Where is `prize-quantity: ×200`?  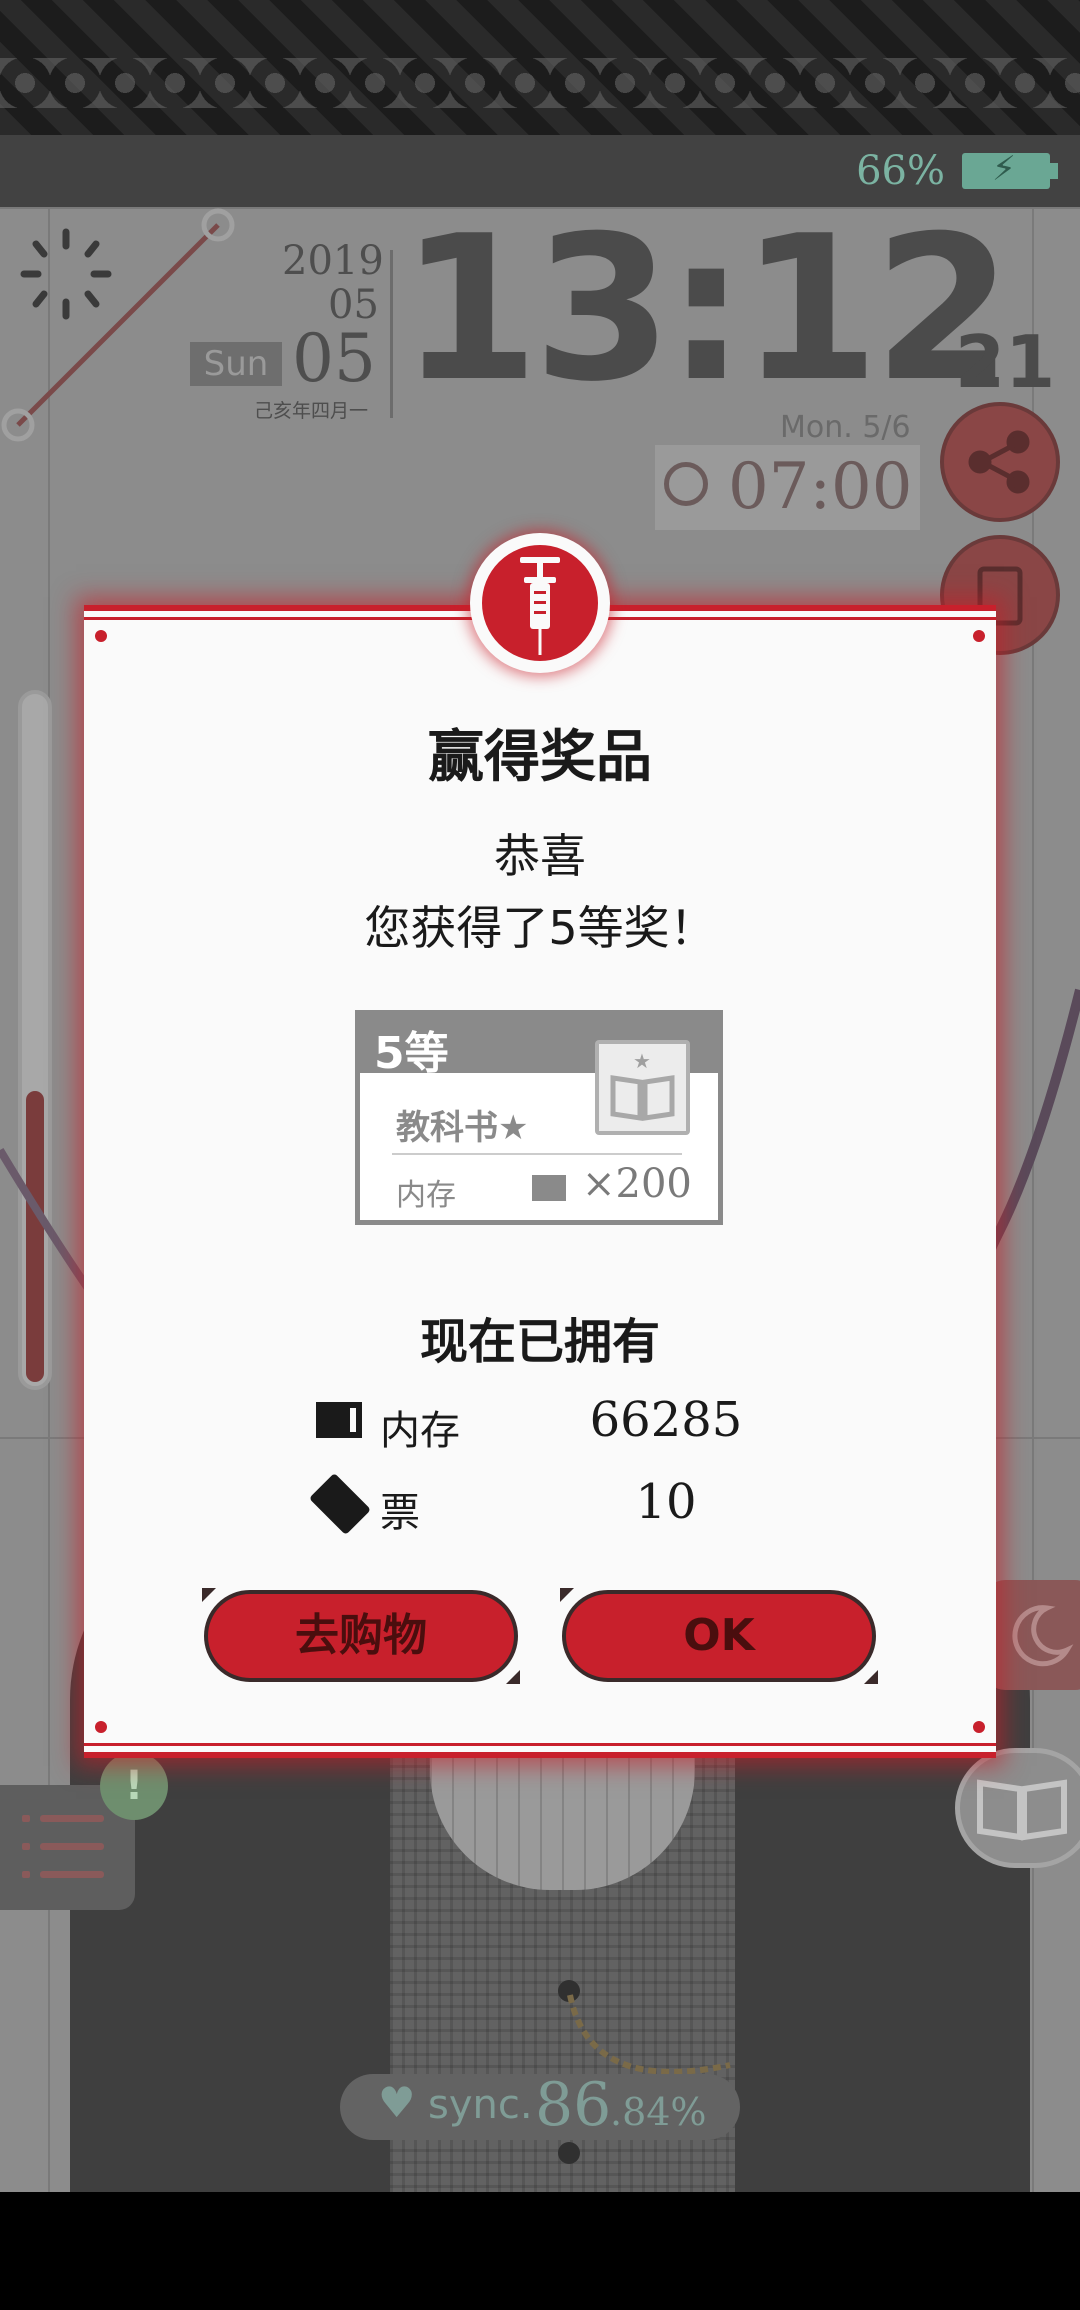
prize-quantity: ×200 is located at coordinates (637, 1184).